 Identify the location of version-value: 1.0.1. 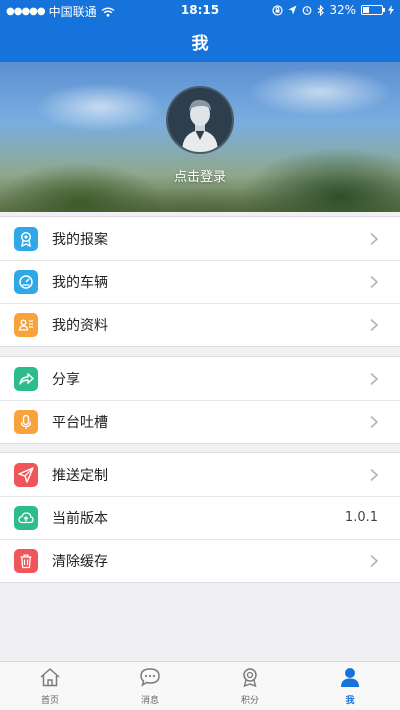
(361, 517).